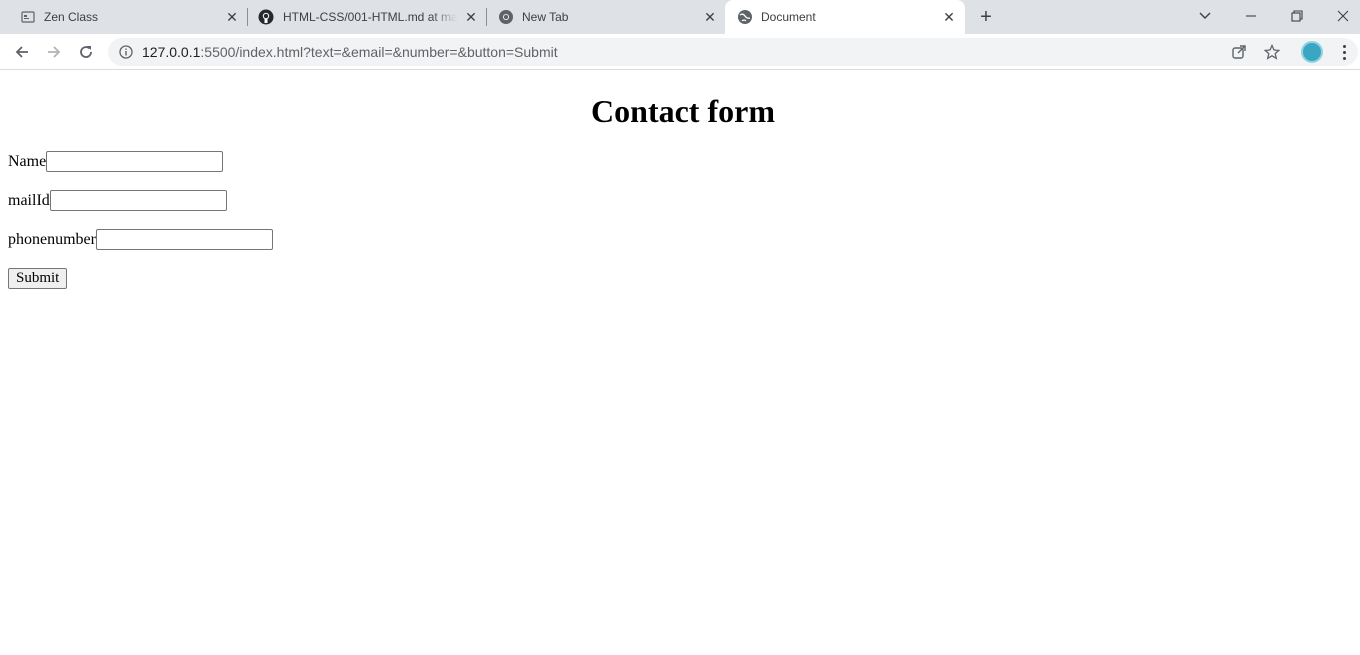 Image resolution: width=1360 pixels, height=655 pixels. I want to click on close-window-icon, so click(1343, 16).